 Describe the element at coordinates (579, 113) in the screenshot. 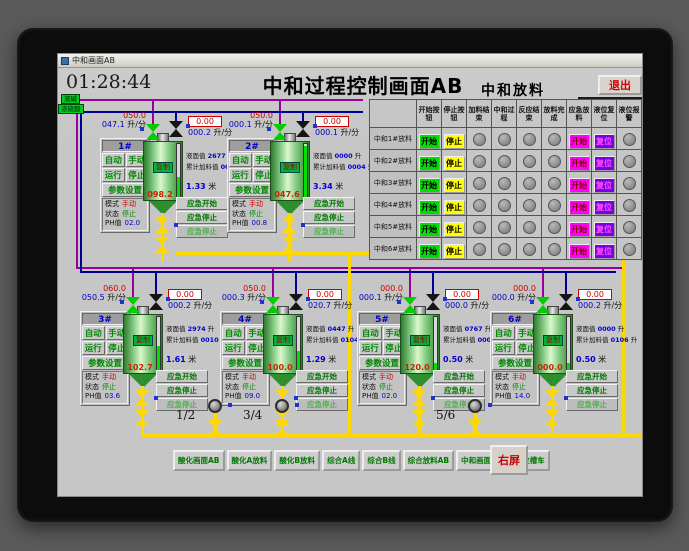

I see `col-header: 应急放料` at that location.